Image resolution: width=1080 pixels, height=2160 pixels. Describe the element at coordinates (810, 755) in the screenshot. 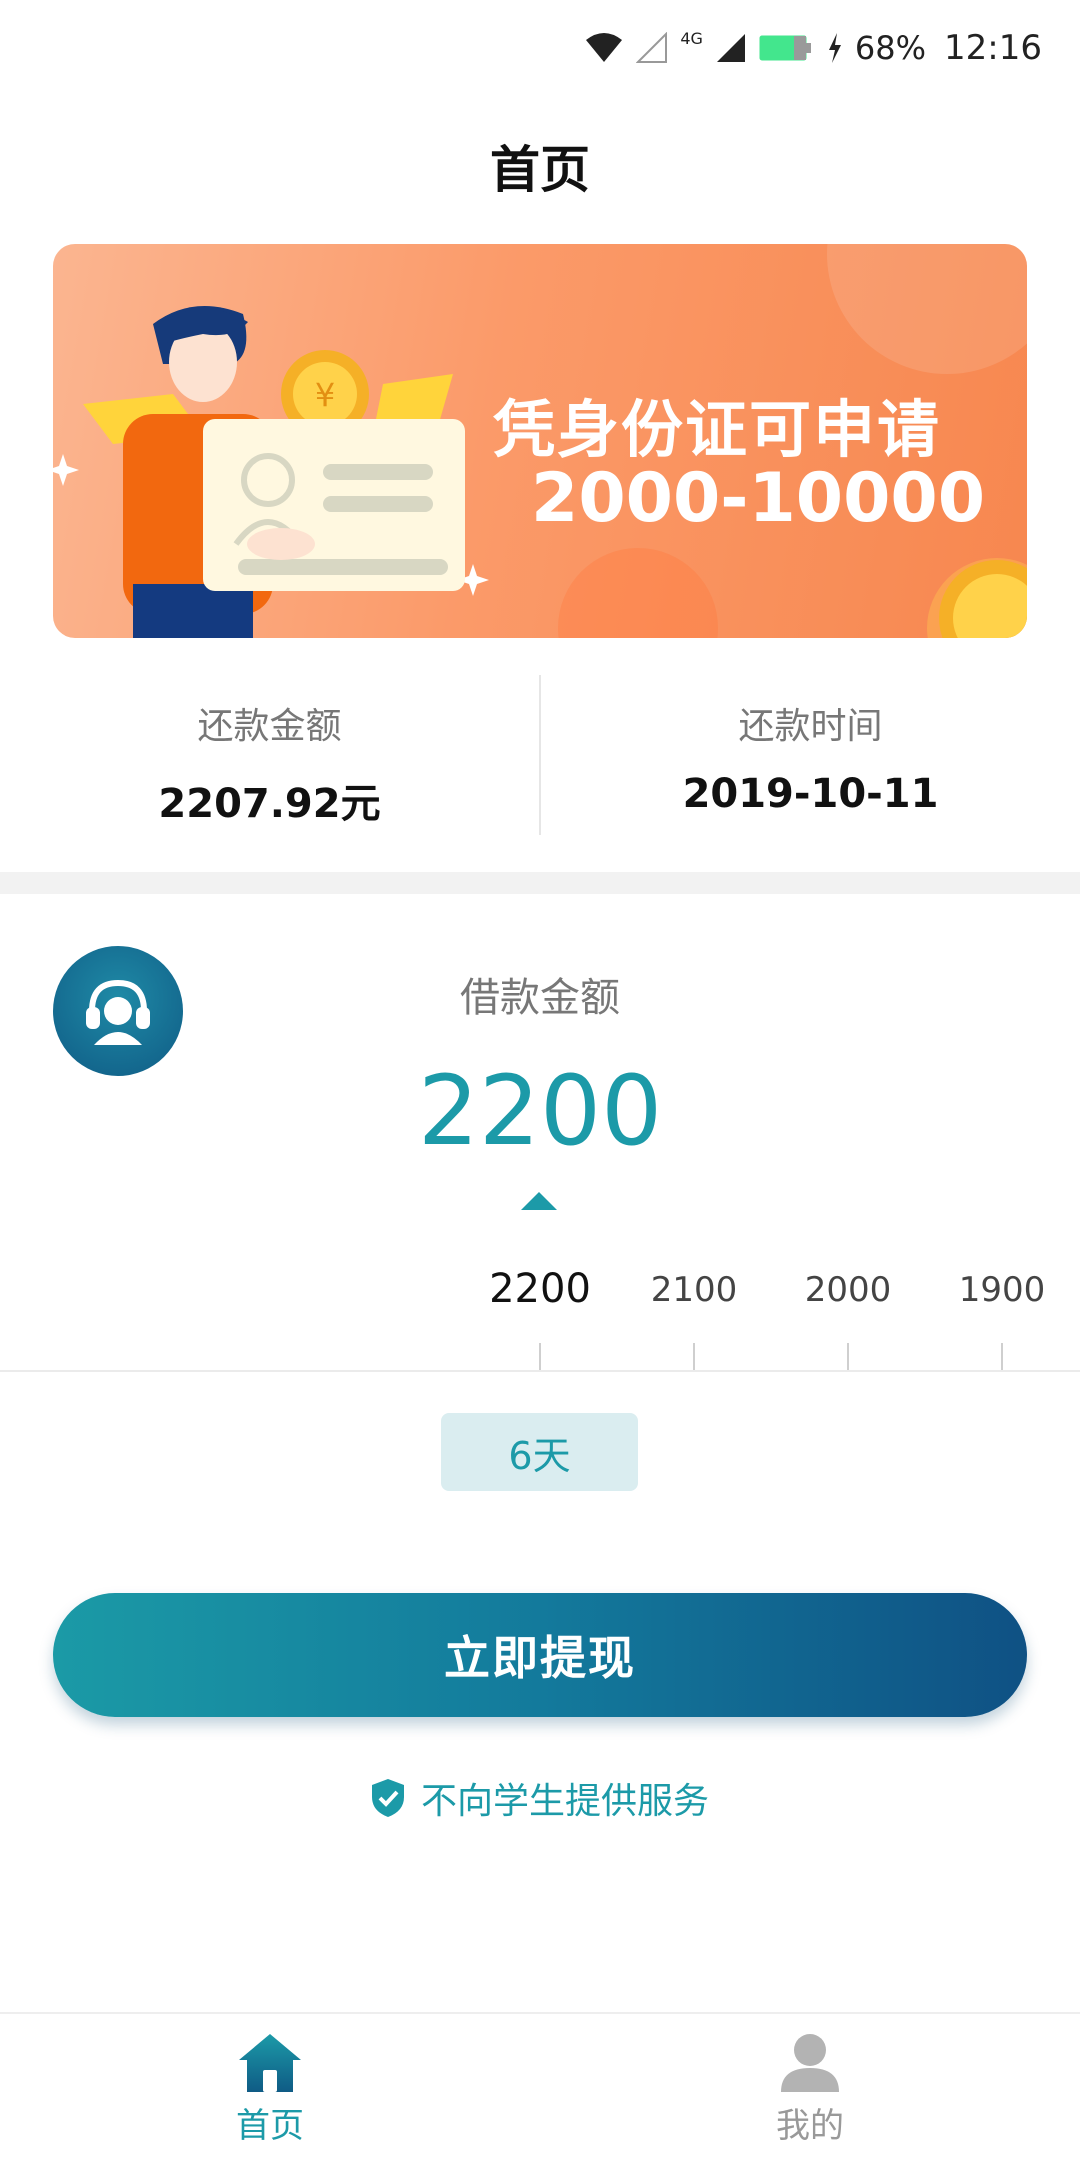

I see `repay-date-block: 还款时间 2019-10-11` at that location.